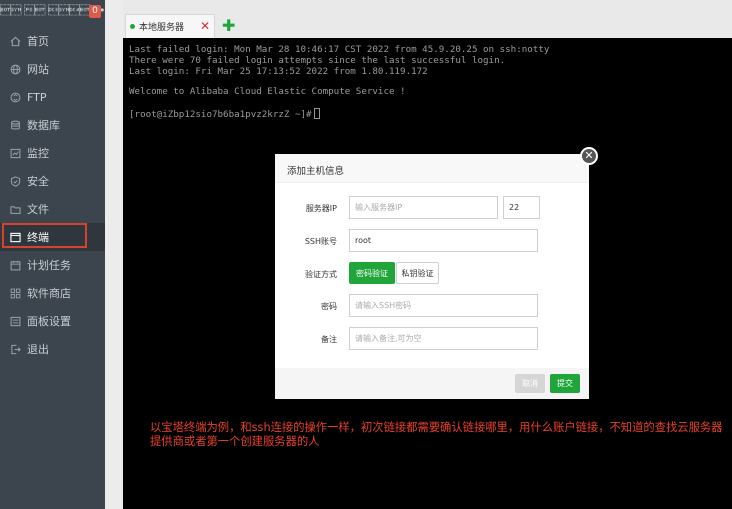  Describe the element at coordinates (432, 168) in the screenshot. I see `dialog-header: 添加主机信息` at that location.